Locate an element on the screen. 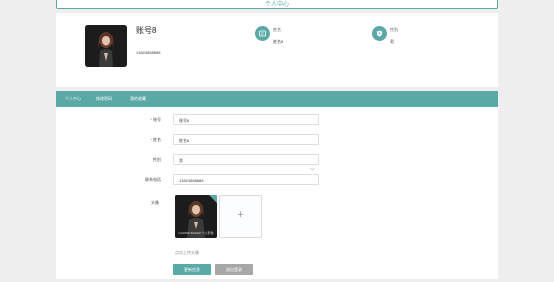  gender-select-value: 男 is located at coordinates (181, 160).